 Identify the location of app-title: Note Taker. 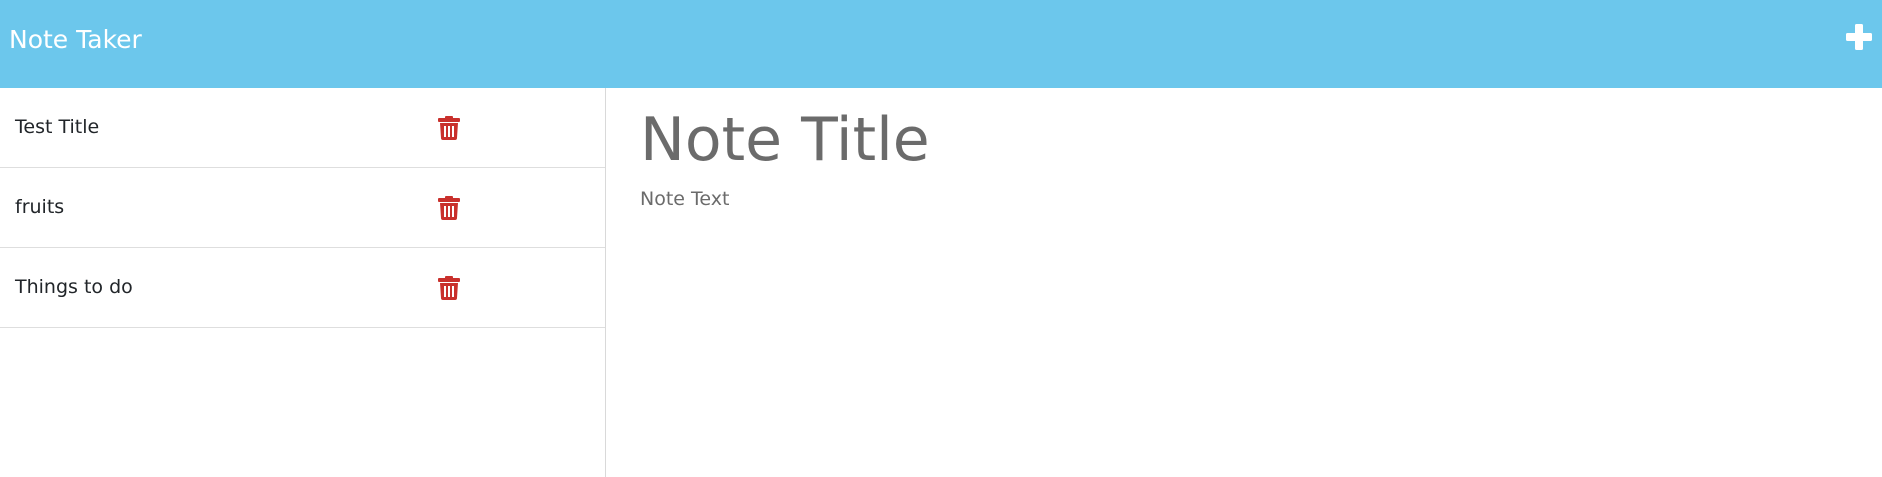
(75, 40).